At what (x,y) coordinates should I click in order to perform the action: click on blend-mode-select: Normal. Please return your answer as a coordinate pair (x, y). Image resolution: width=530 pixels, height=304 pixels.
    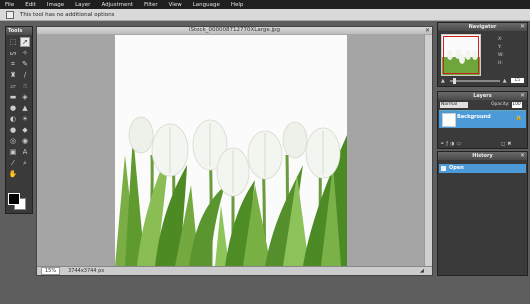
    Looking at the image, I should click on (454, 104).